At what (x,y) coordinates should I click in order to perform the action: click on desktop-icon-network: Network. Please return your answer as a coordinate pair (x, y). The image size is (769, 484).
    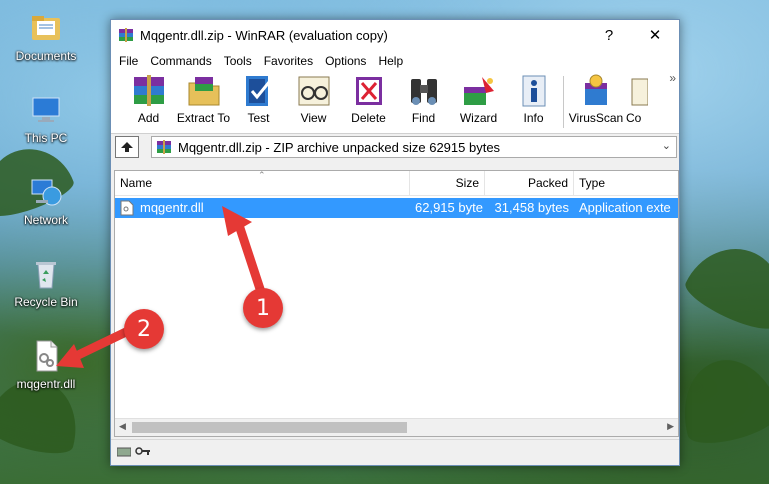
    Looking at the image, I should click on (46, 200).